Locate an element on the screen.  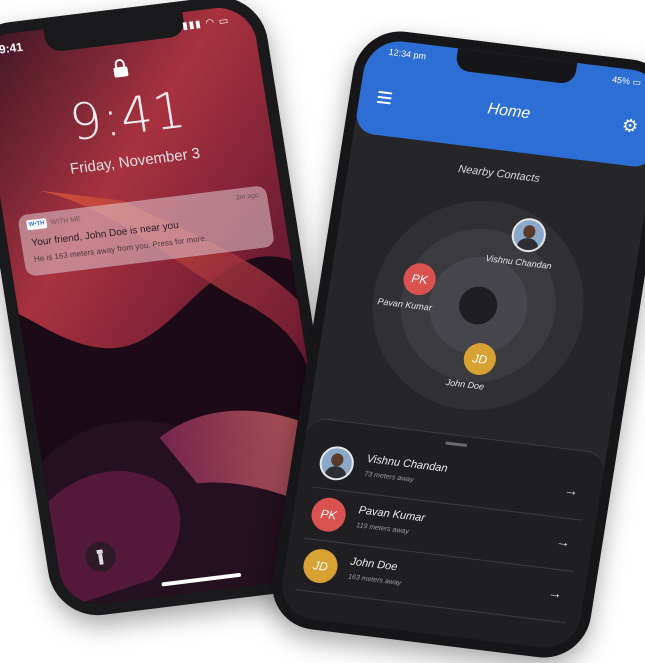
app-header: 12:34 pm 45% ▭ Home ⚙ is located at coordinates (499, 103).